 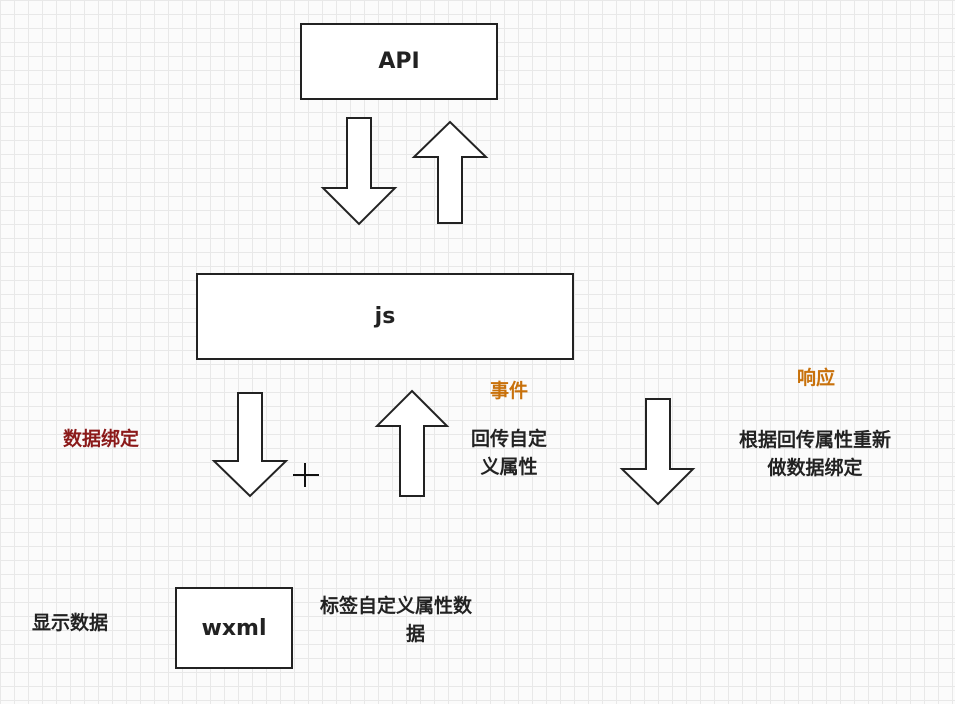 I want to click on crosshair-cursor-icon, so click(x=306, y=475).